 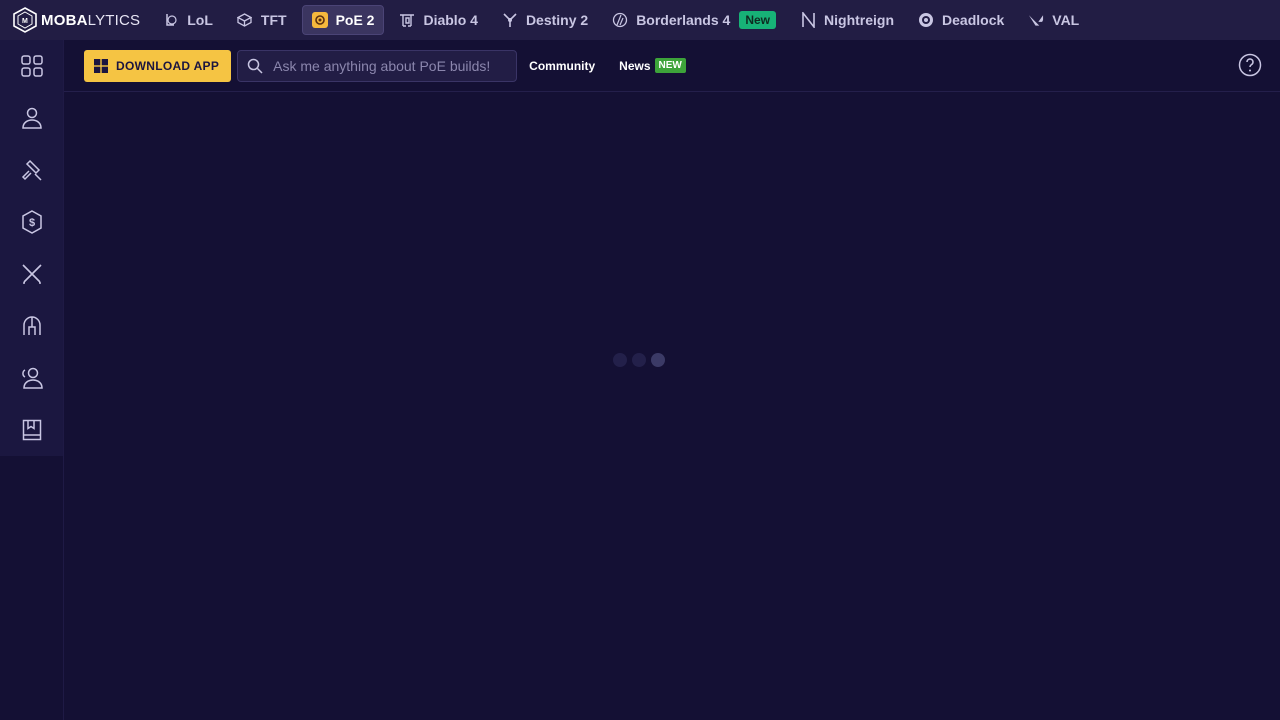 What do you see at coordinates (1066, 20) in the screenshot?
I see `game-tab-label: VAL` at bounding box center [1066, 20].